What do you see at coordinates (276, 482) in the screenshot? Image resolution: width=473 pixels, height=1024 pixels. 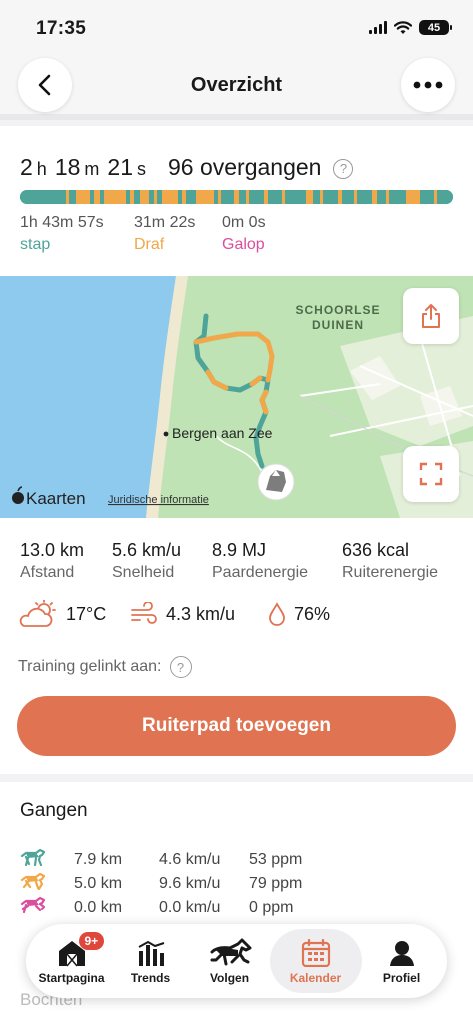 I see `horse-avatar` at bounding box center [276, 482].